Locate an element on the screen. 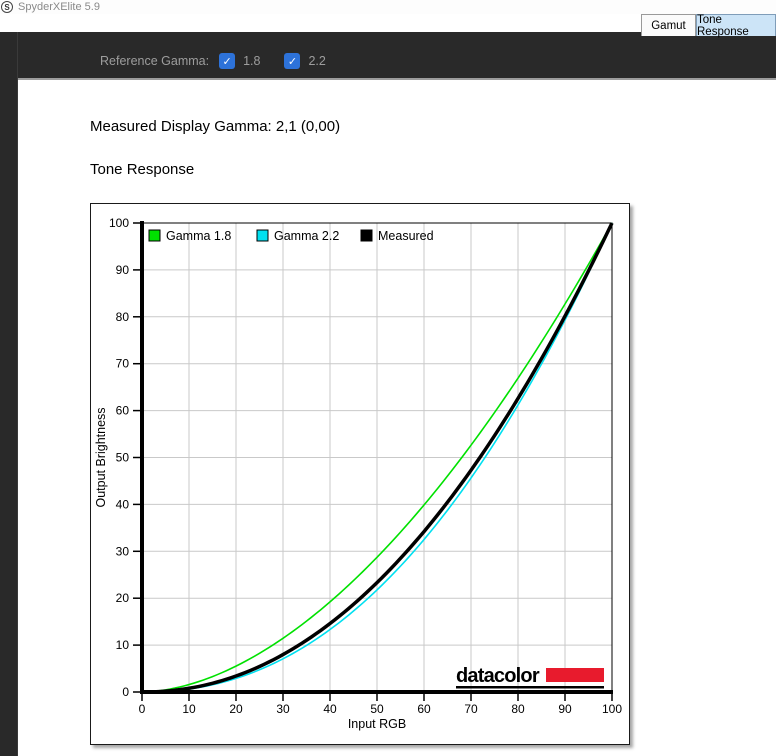  x-tick-label: 0 is located at coordinates (142, 709).